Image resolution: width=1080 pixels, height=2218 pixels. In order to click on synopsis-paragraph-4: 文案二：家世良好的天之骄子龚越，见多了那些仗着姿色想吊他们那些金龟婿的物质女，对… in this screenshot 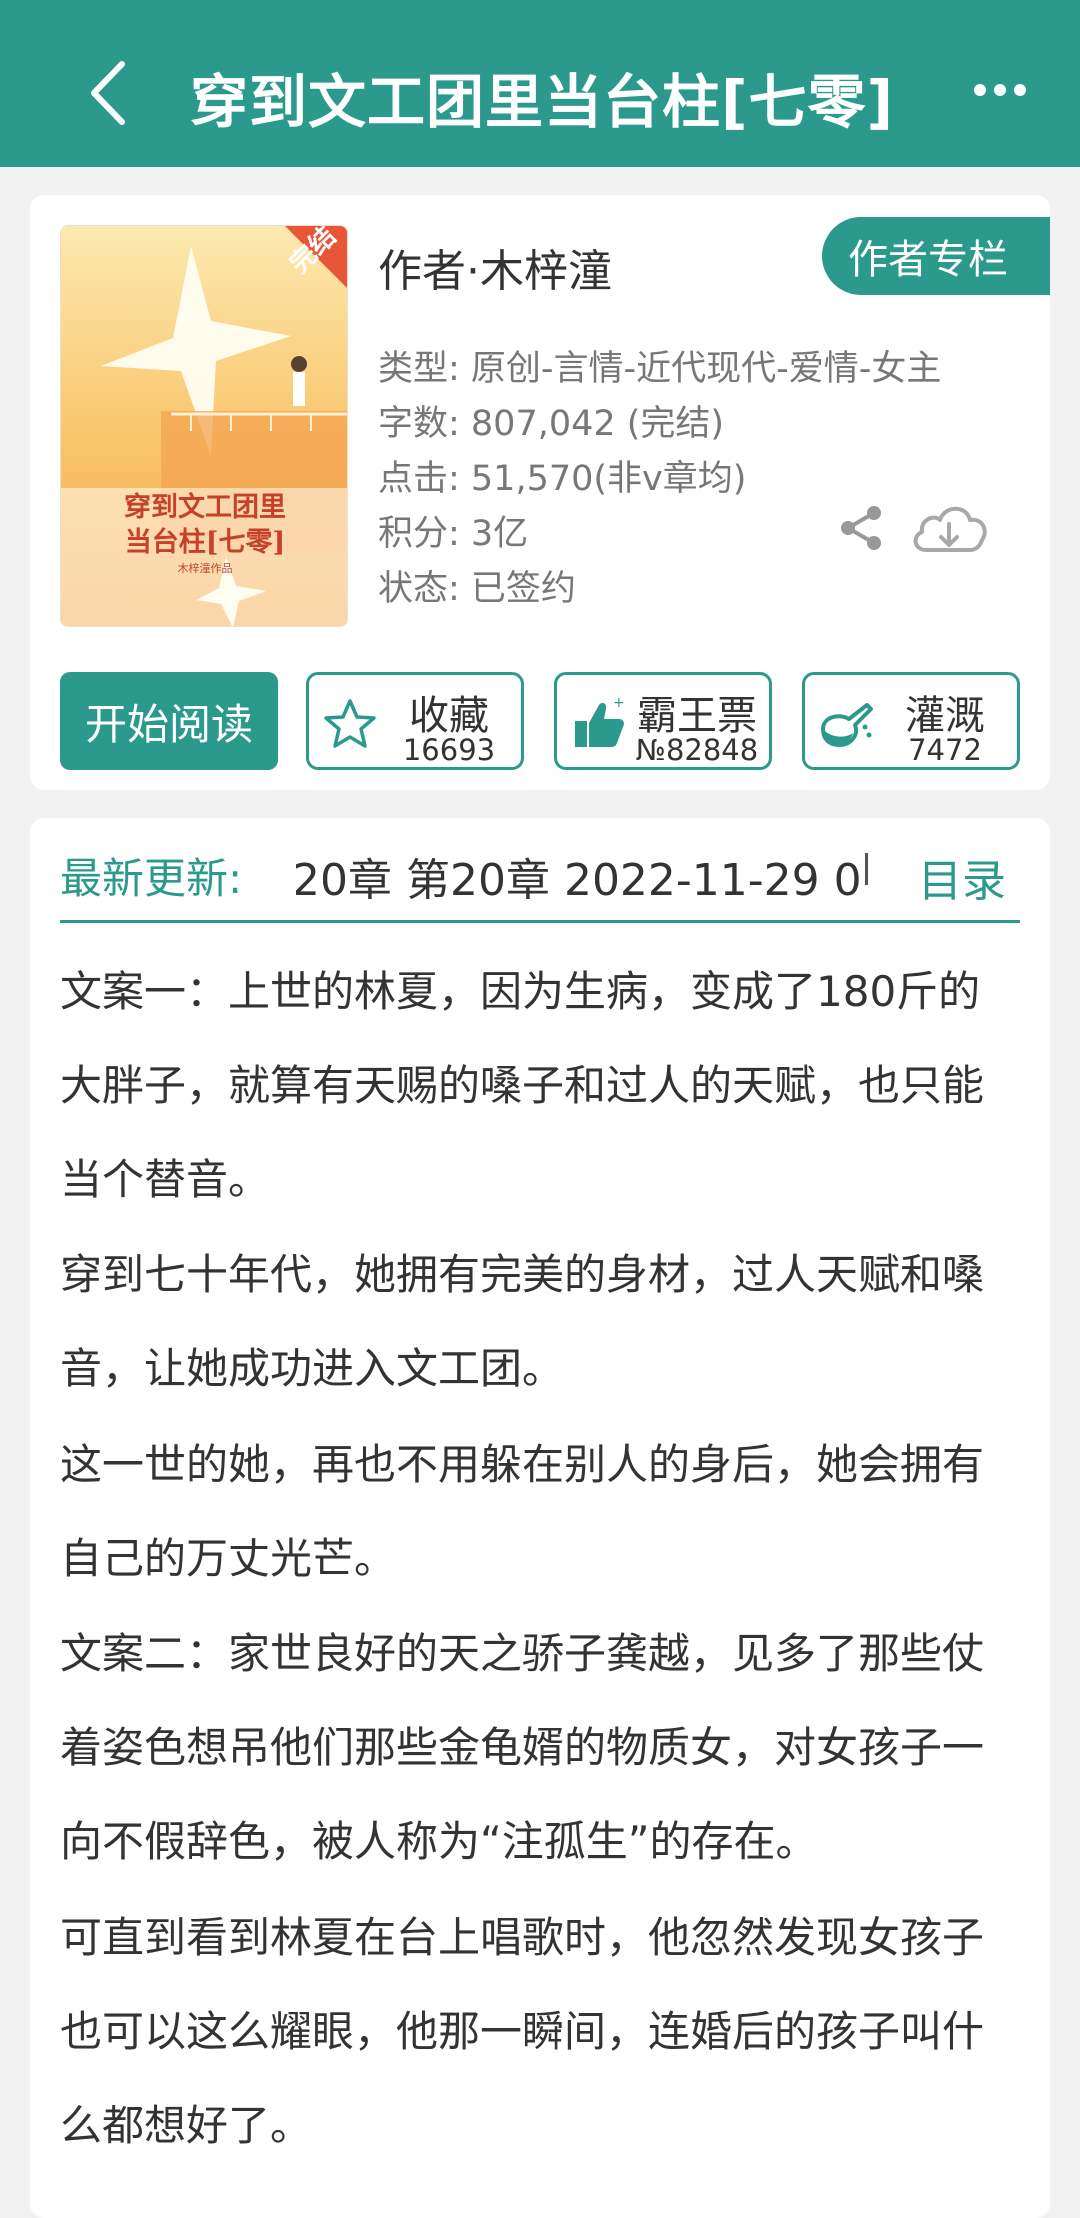, I will do `click(522, 1747)`.